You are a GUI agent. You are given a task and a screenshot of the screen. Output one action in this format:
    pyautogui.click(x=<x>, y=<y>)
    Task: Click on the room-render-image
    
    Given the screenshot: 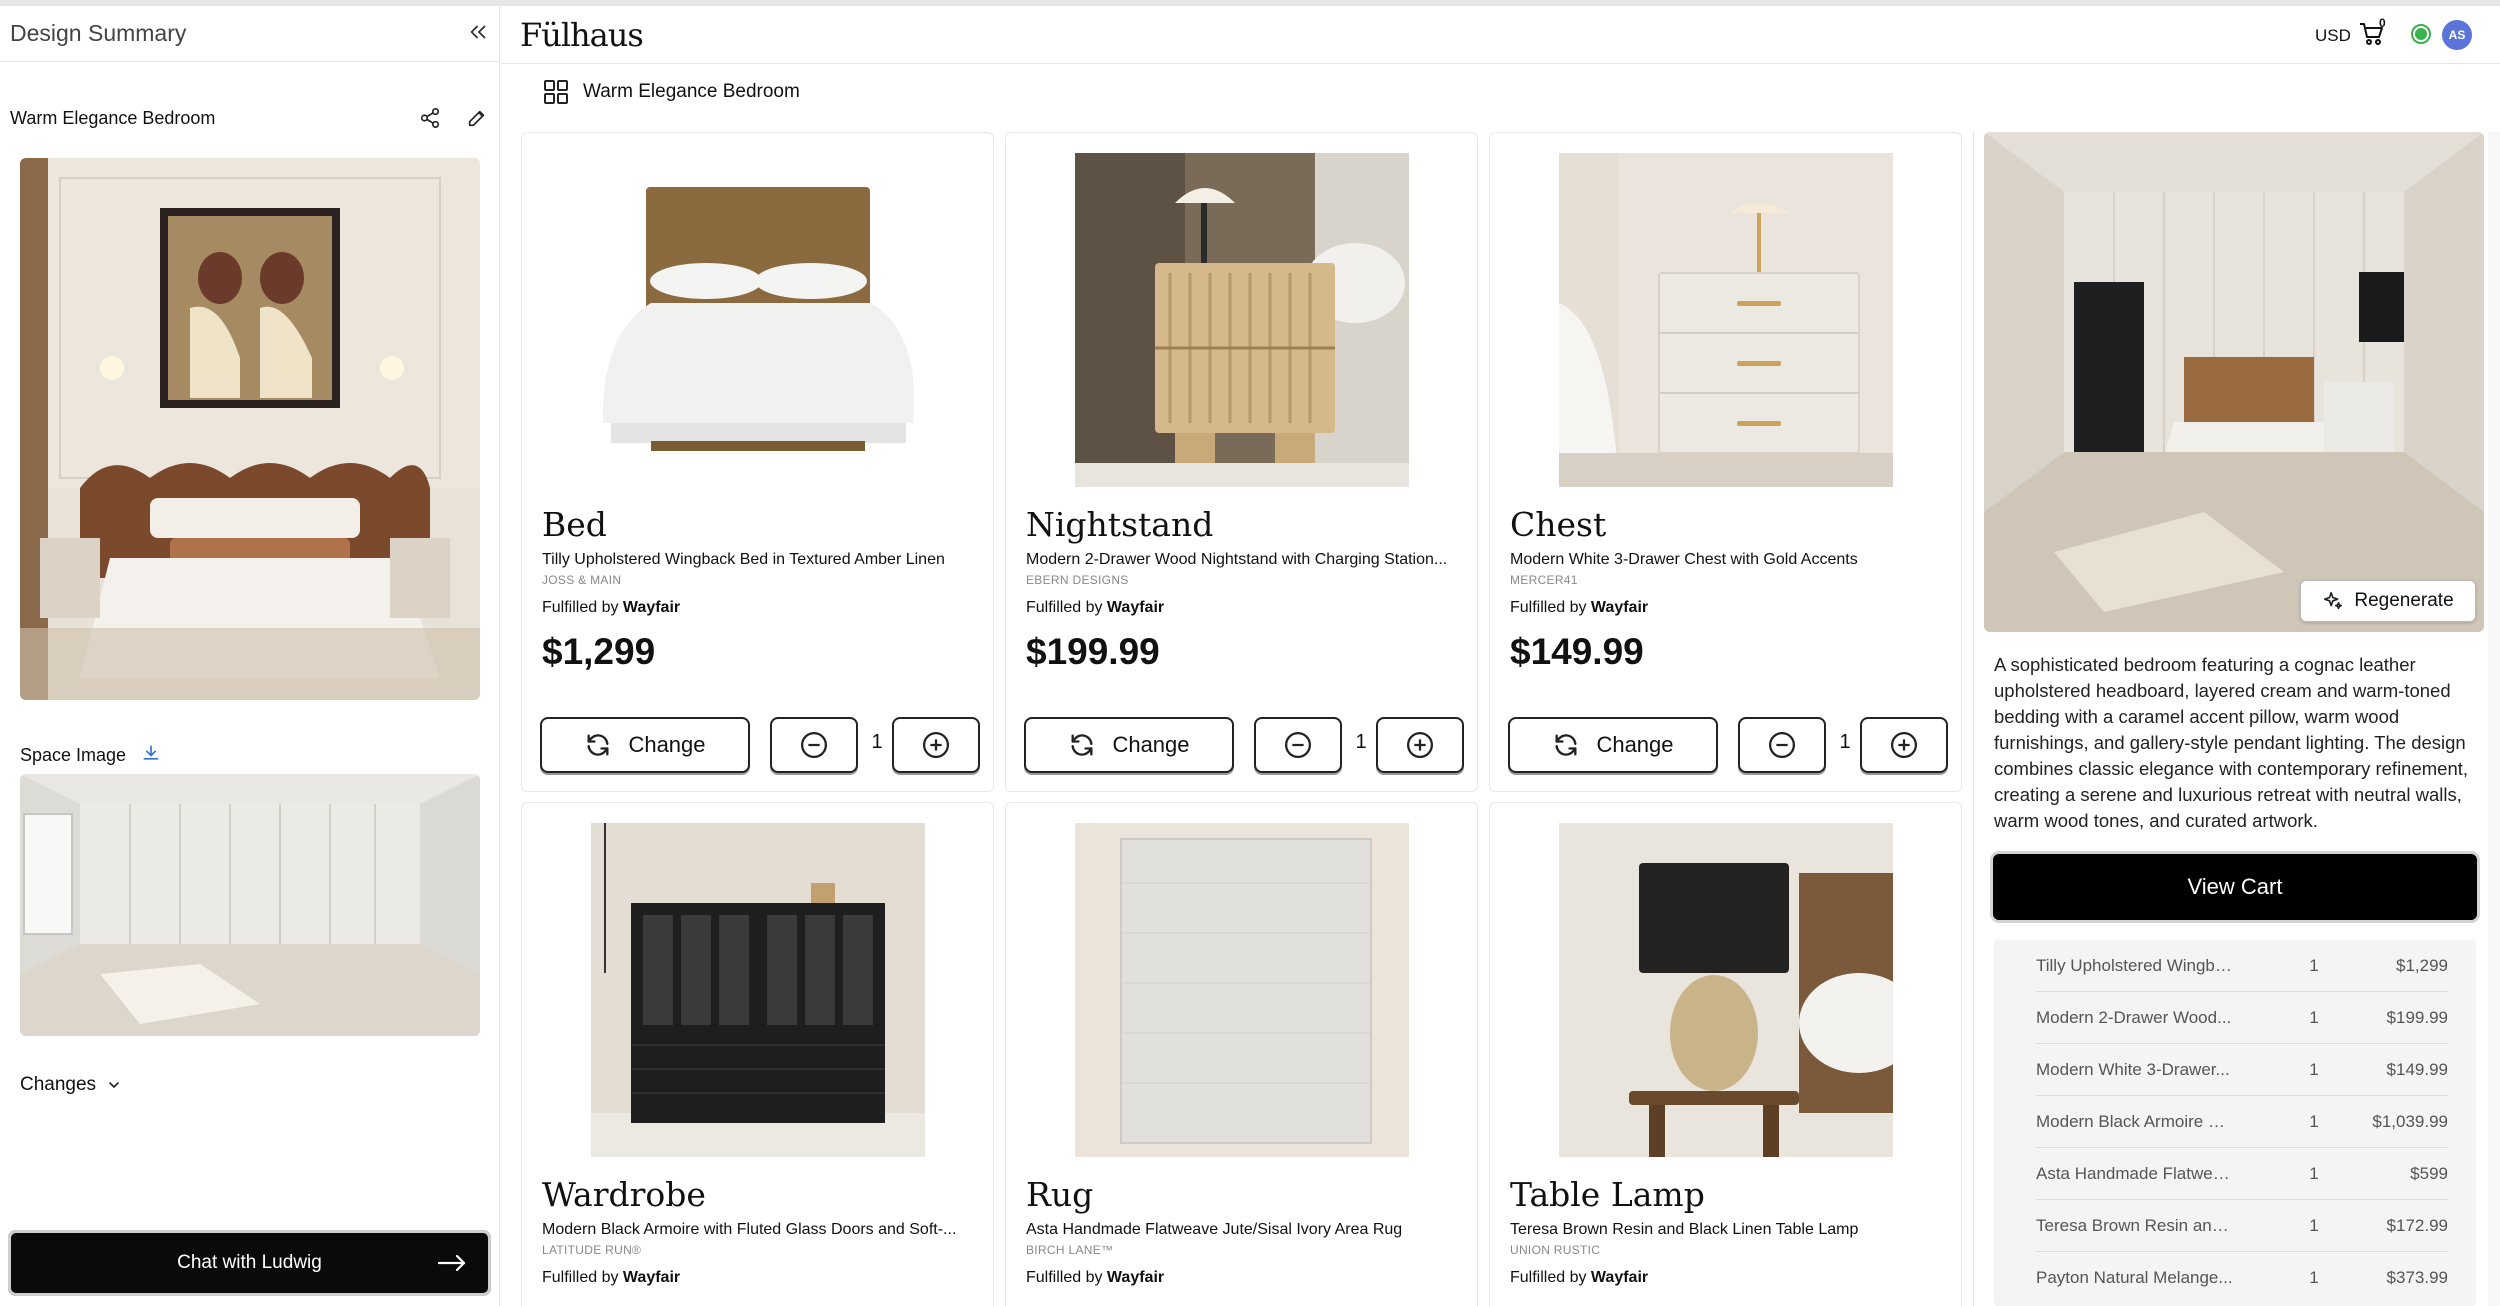 What is the action you would take?
    pyautogui.click(x=2234, y=382)
    